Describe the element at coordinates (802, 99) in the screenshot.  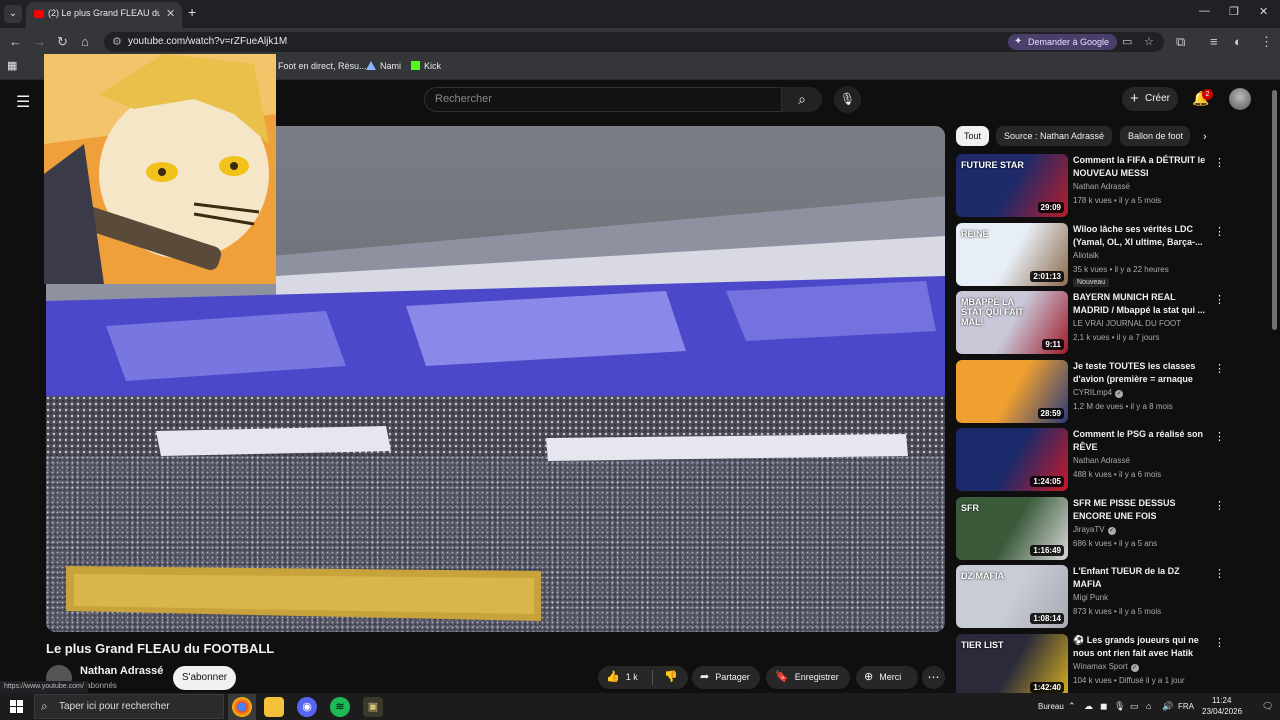
I see `search-button: ⌕` at that location.